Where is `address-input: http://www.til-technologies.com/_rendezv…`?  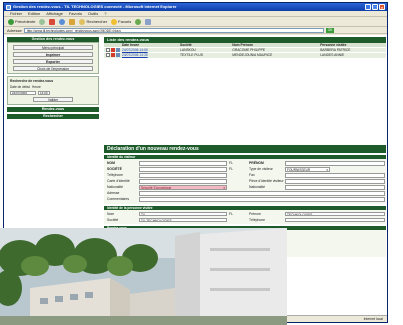 address-input: http://www.til-technologies.com/_rendezv… is located at coordinates (173, 30).